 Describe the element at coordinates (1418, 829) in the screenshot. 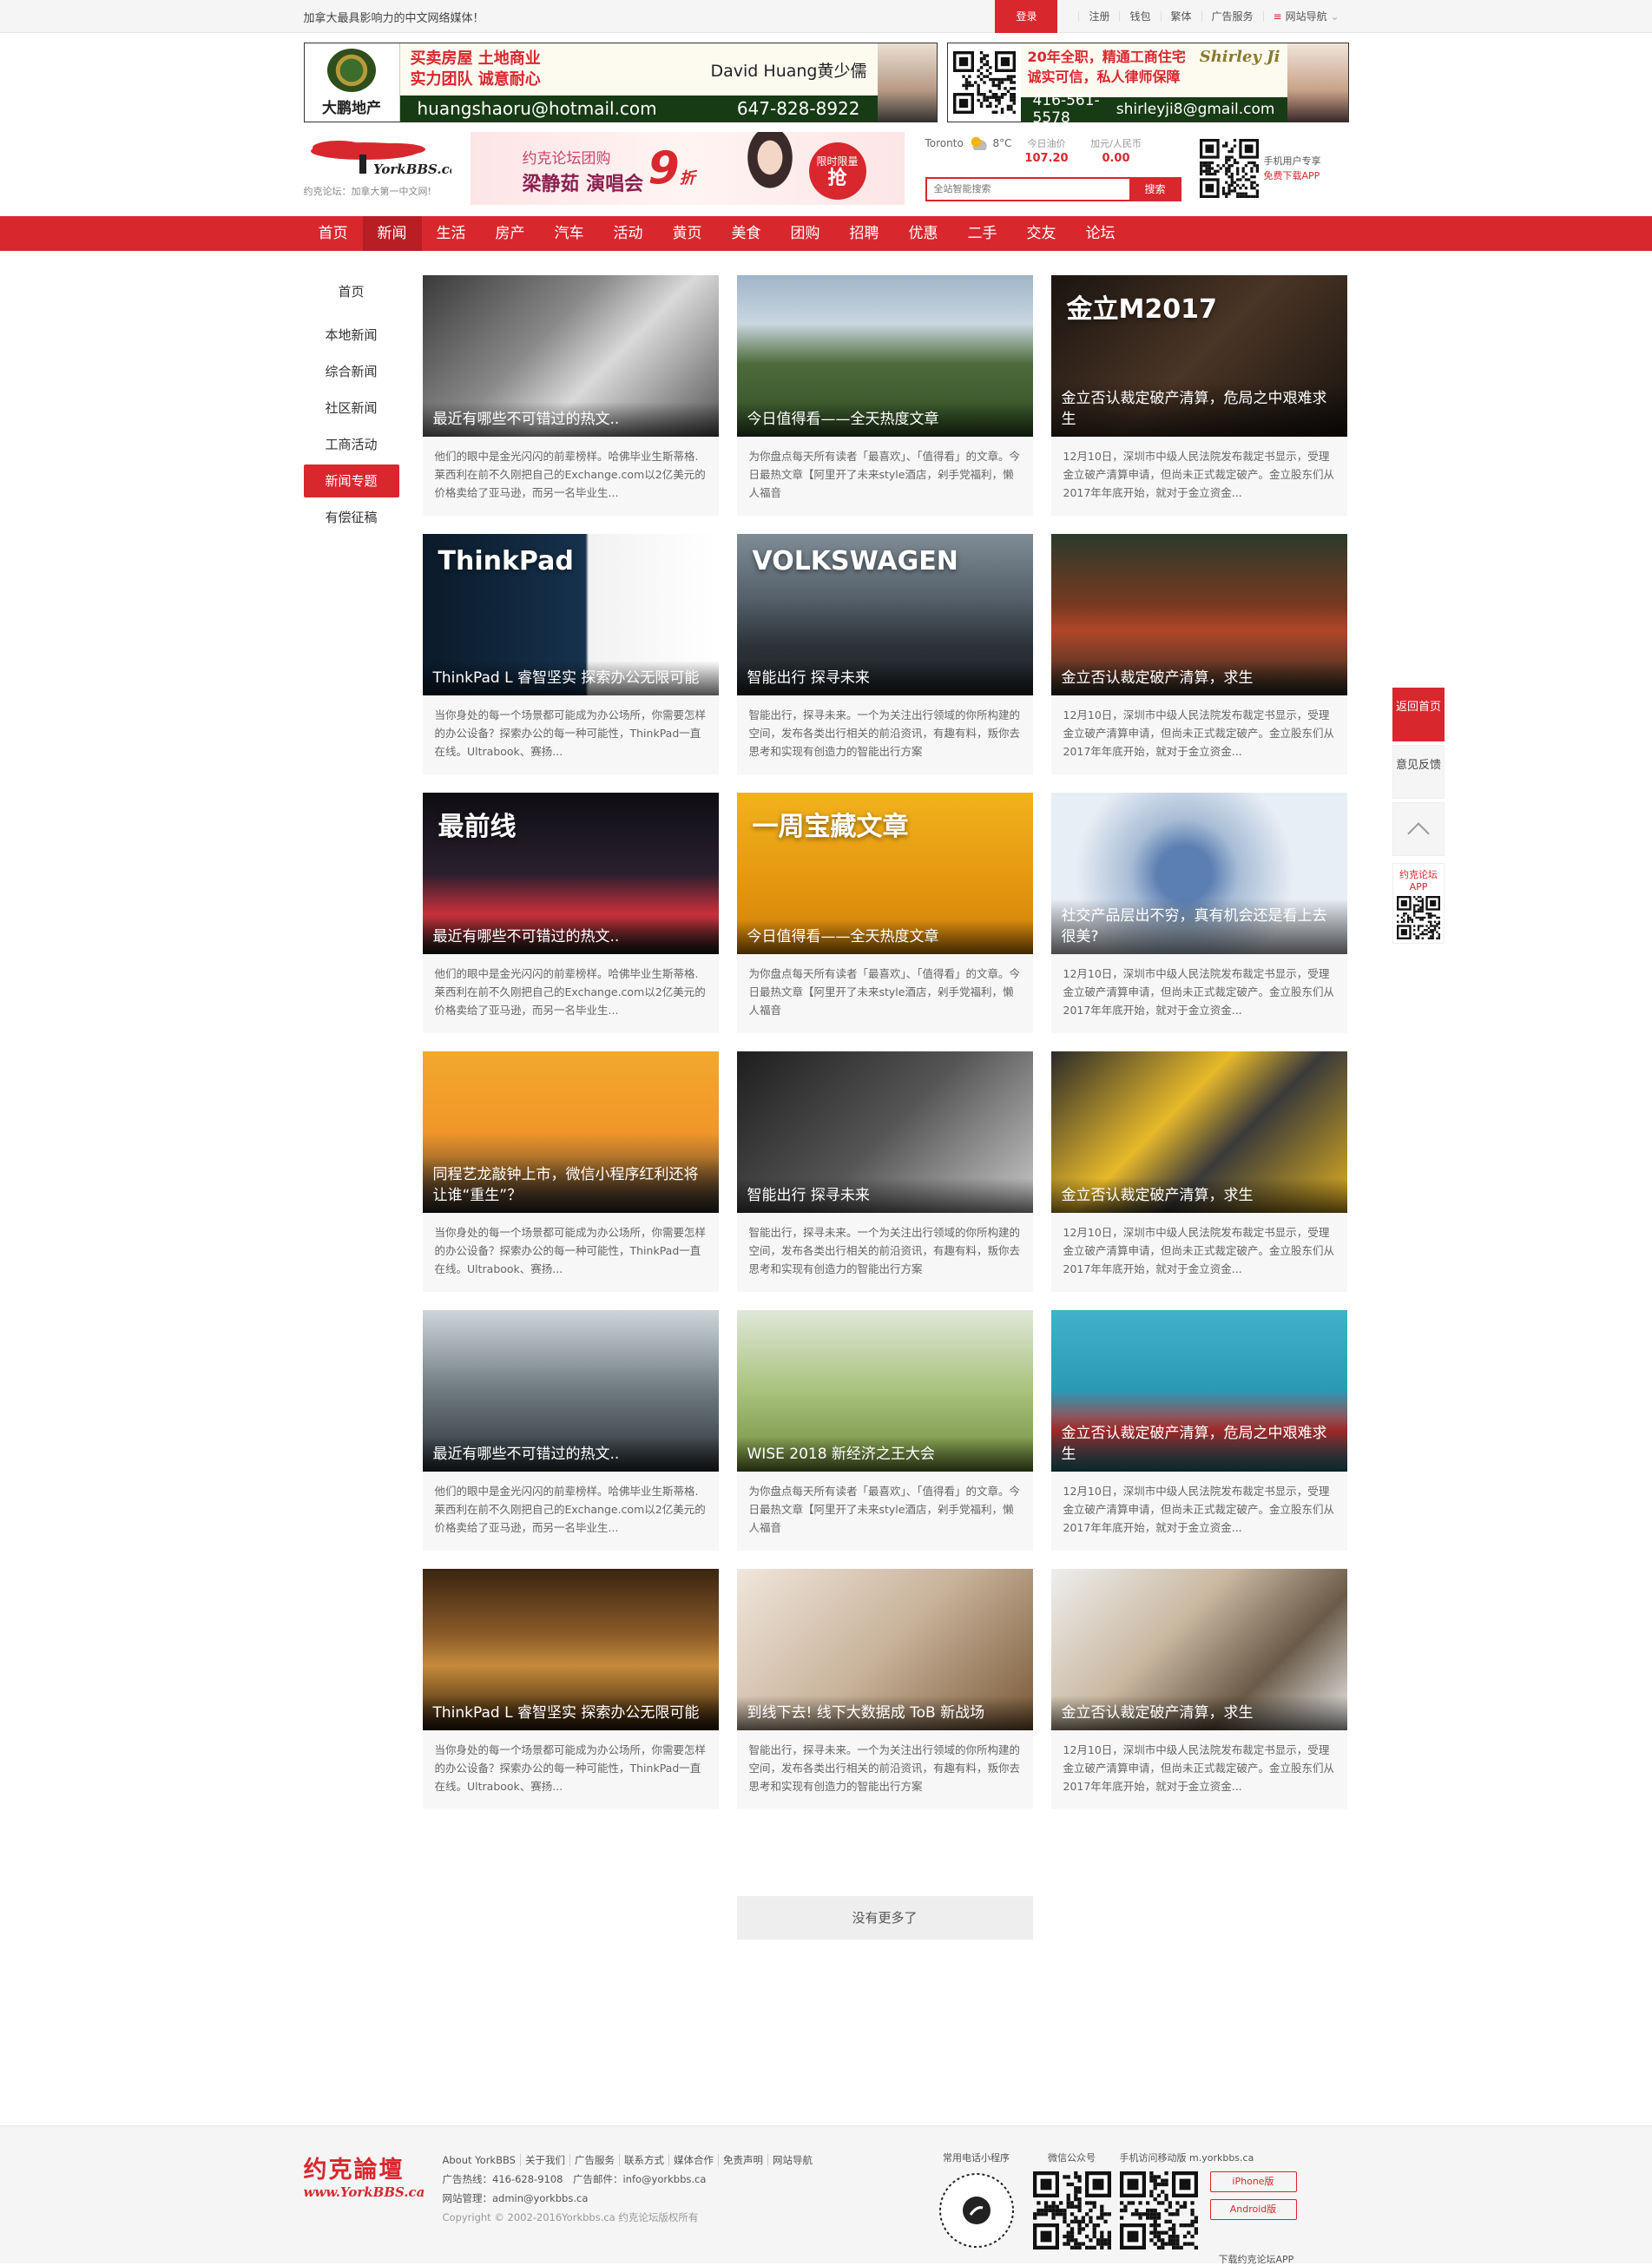

I see `scroll-top-button` at that location.